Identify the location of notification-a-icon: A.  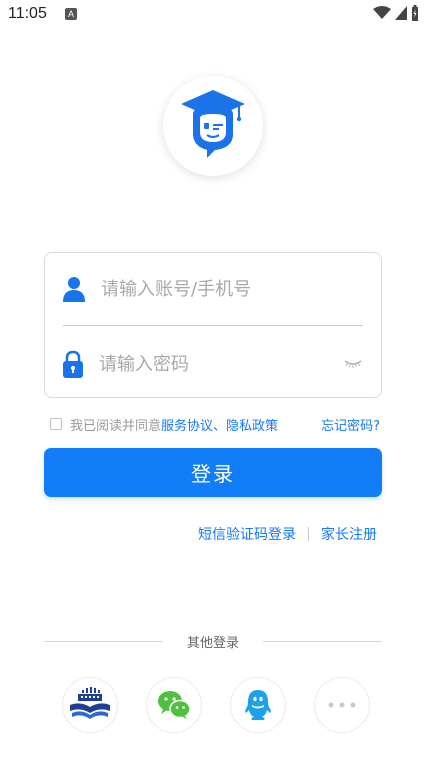
(71, 14).